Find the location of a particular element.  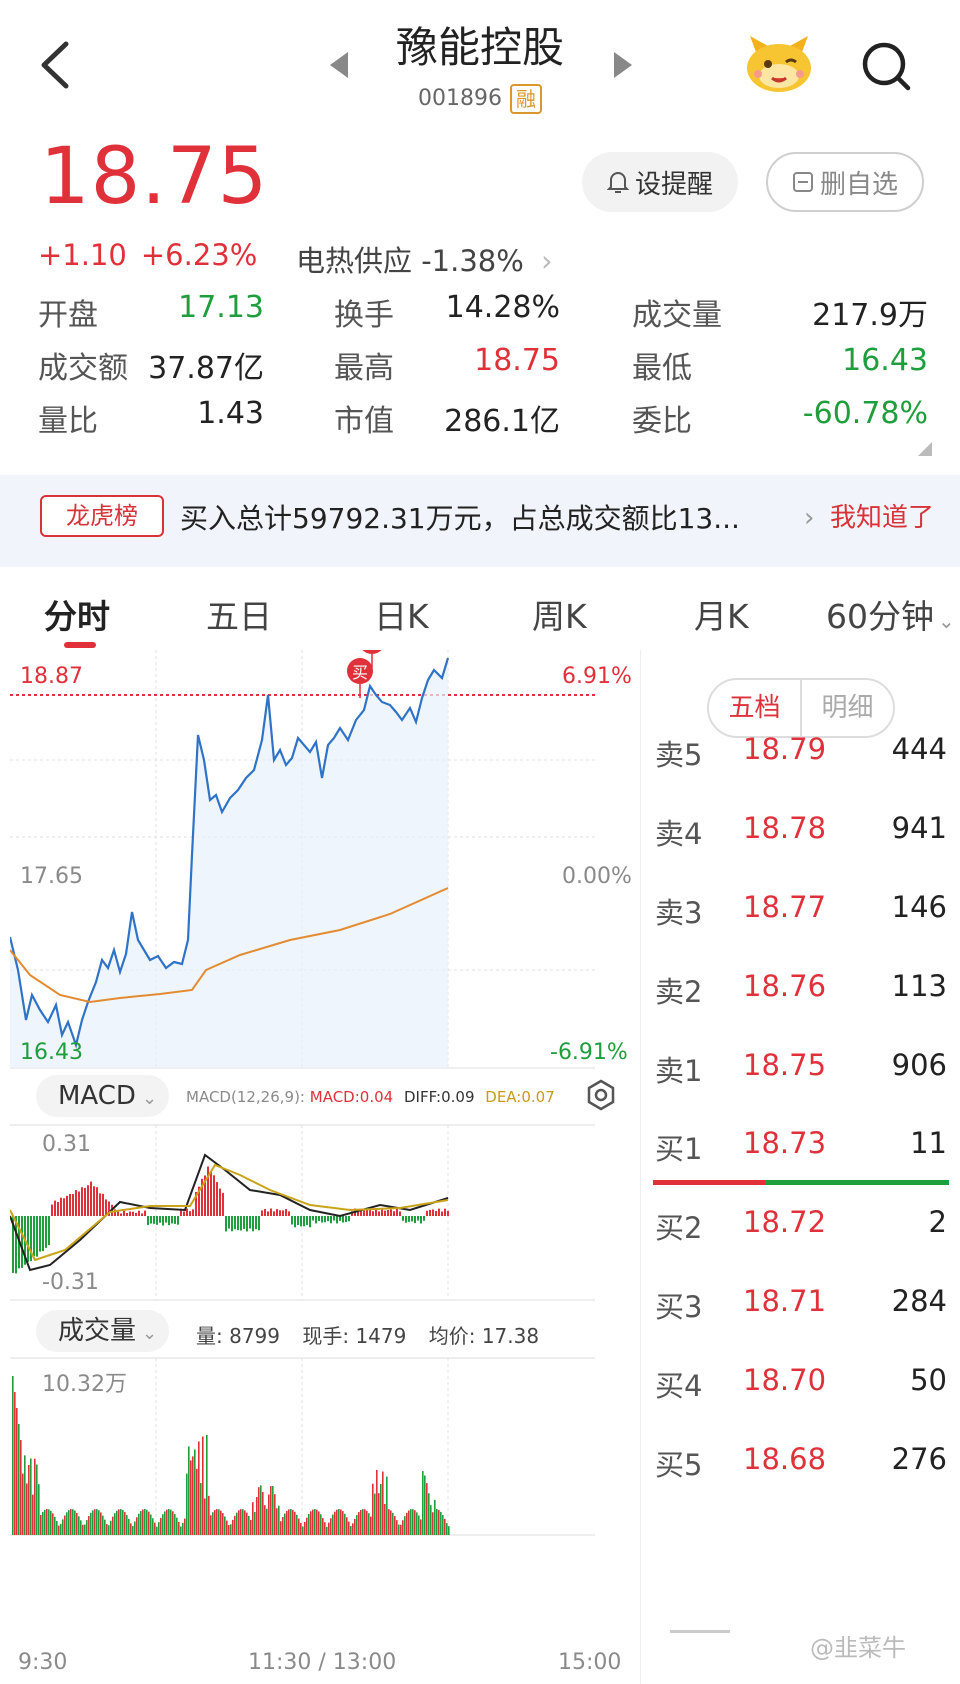

sector-link: 电热供应 -1.38% › is located at coordinates (424, 259).